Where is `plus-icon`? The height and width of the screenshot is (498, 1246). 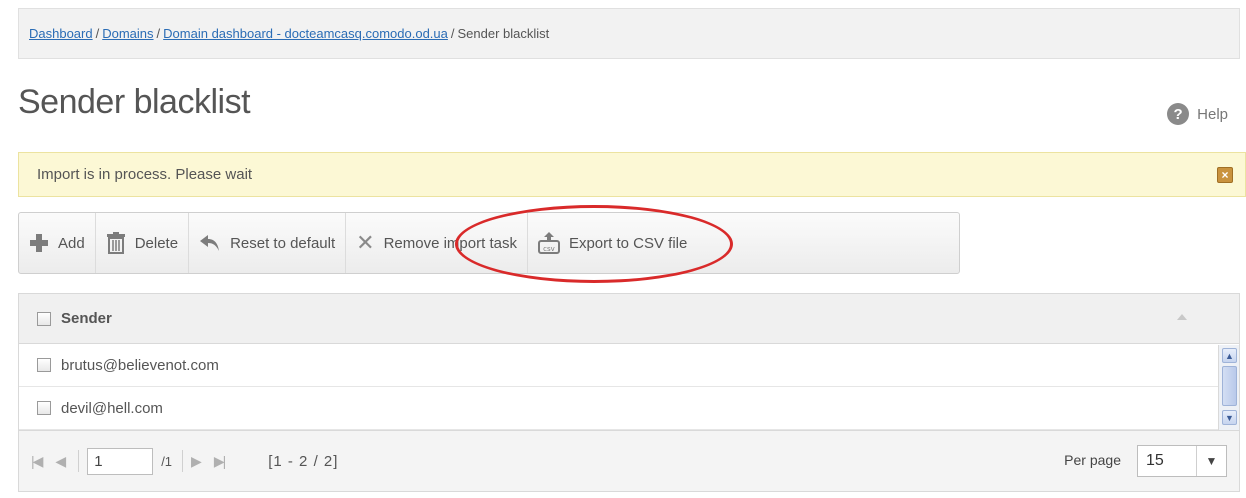 plus-icon is located at coordinates (39, 243).